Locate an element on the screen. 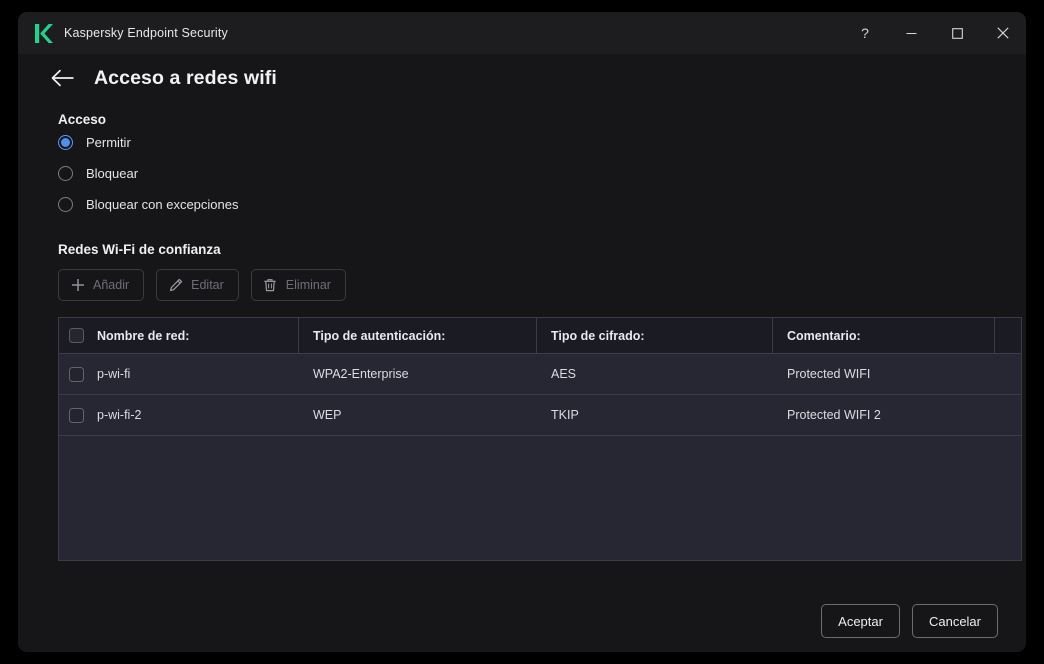  column-header-comment: Comentario: is located at coordinates (884, 335).